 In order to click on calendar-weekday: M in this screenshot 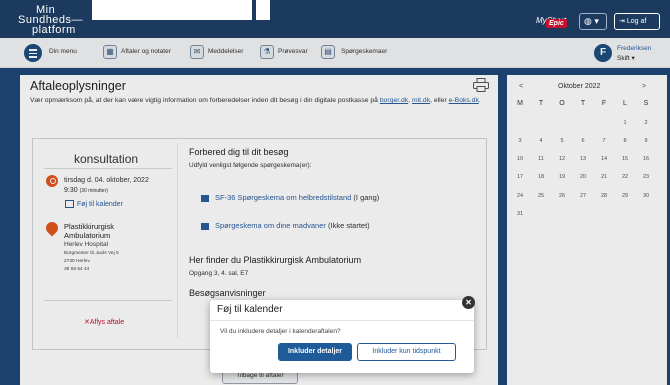, I will do `click(520, 103)`.